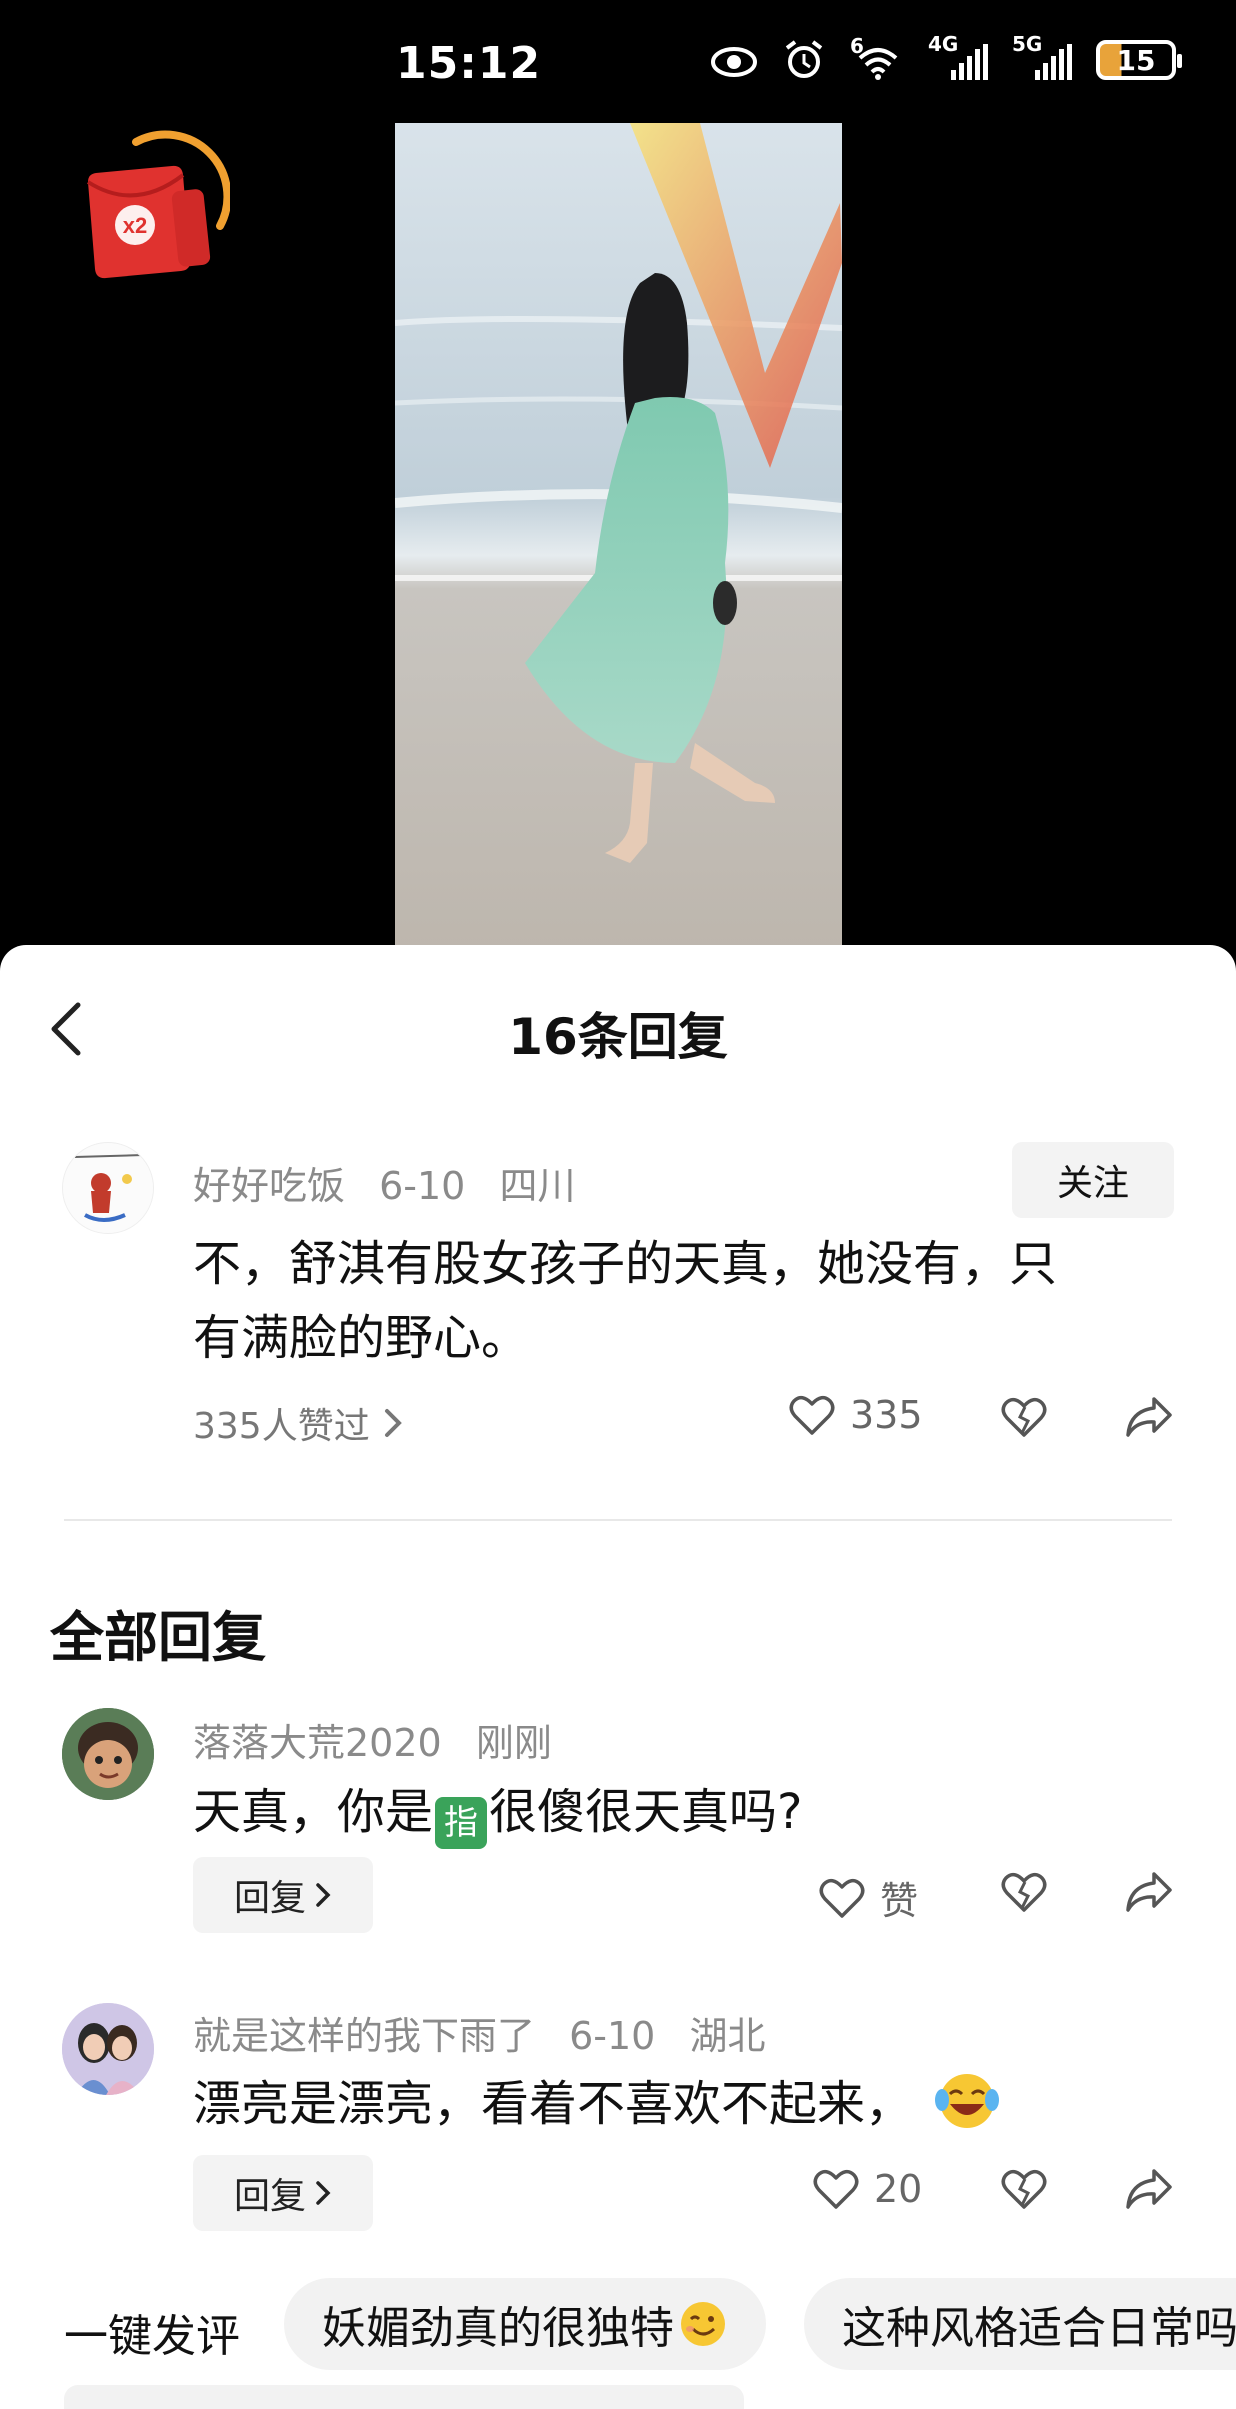 This screenshot has height=2409, width=1236. I want to click on comment-text-line2: 有满脸的野心。, so click(361, 1338).